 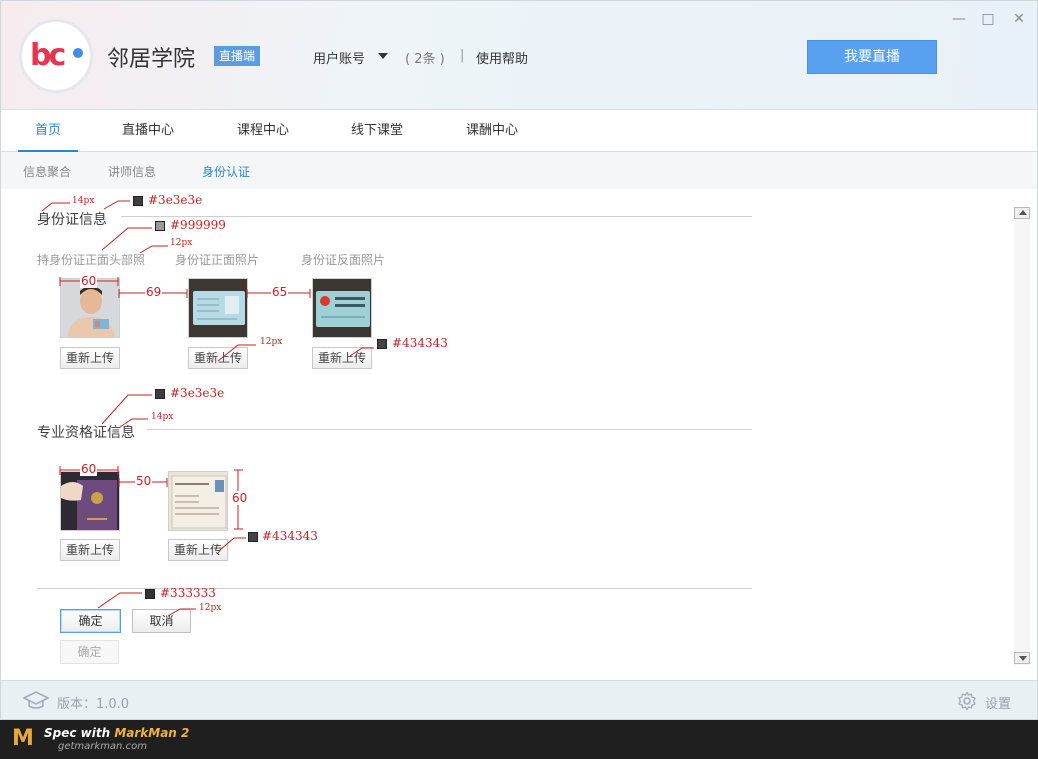 What do you see at coordinates (188, 593) in the screenshot?
I see `annotation-color: #333333` at bounding box center [188, 593].